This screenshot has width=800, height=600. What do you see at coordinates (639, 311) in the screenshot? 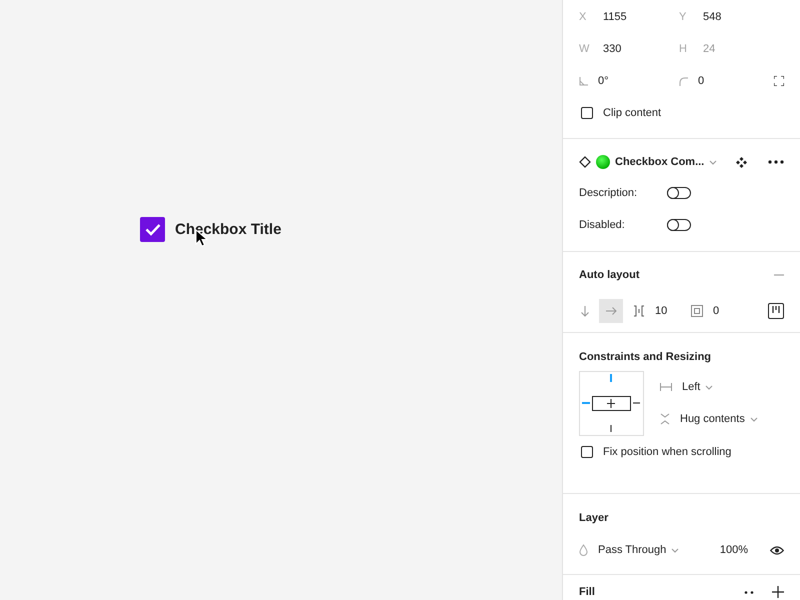
I see `spacing-icon` at bounding box center [639, 311].